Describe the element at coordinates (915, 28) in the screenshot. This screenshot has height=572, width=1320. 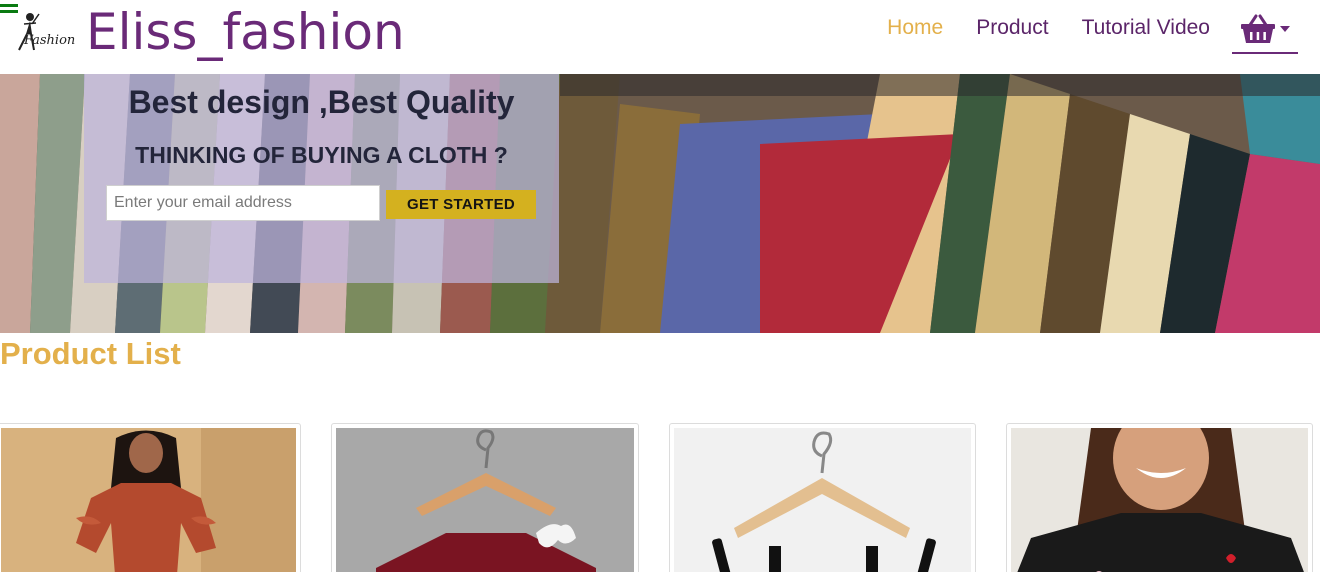
I see `nav-home-link: Home` at that location.